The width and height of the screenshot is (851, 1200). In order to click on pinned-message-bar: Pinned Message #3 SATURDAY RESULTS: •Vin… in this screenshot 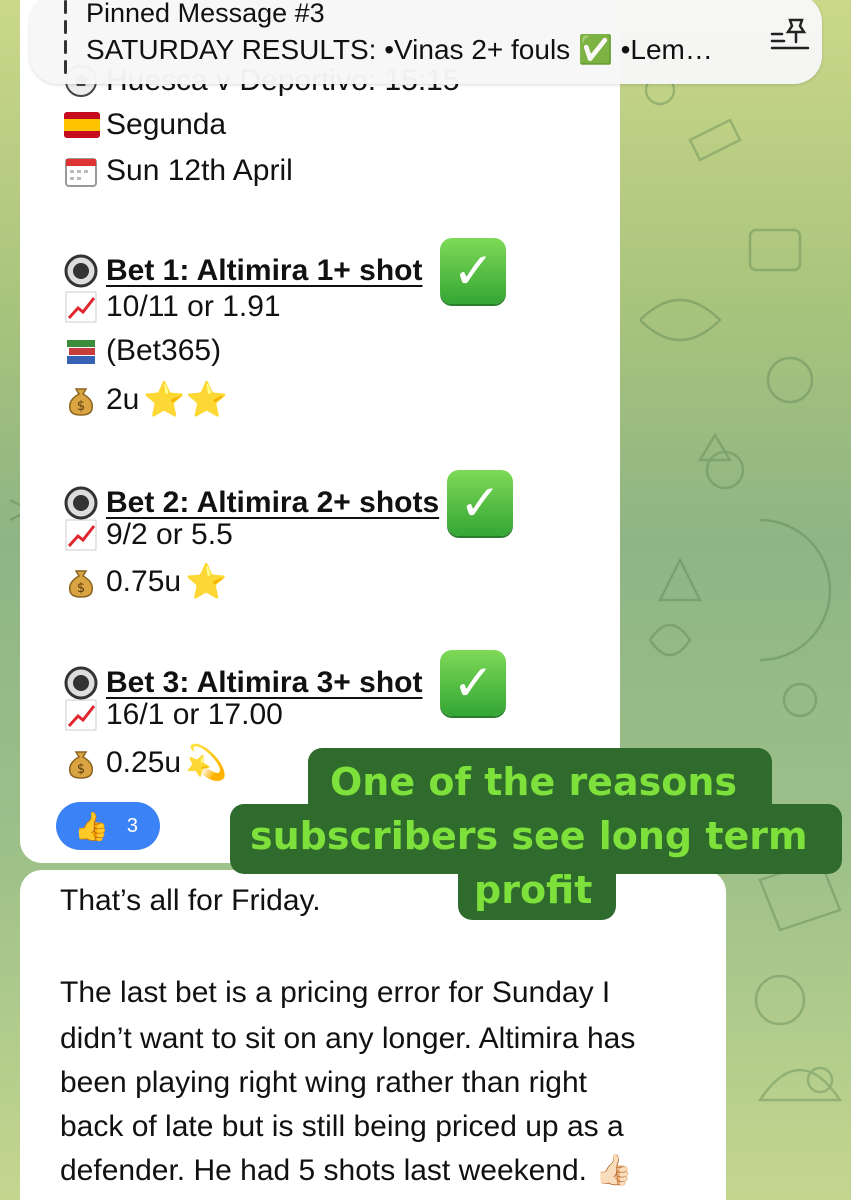, I will do `click(426, 42)`.